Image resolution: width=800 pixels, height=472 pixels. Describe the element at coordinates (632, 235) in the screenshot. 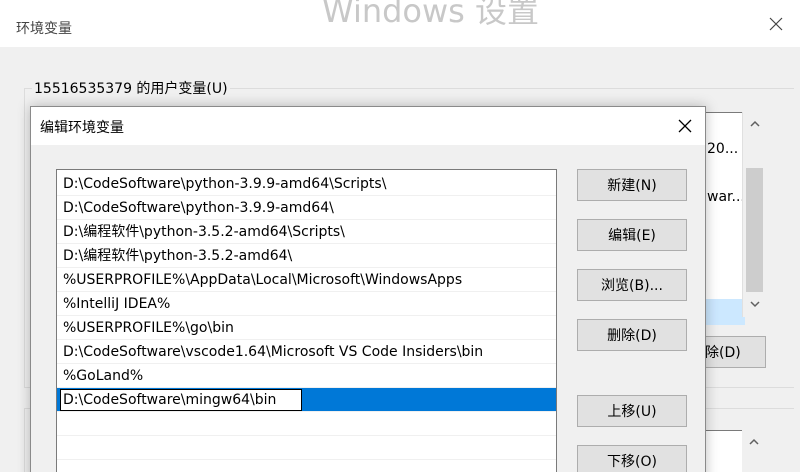

I see `edit-button: 编辑(E)` at that location.